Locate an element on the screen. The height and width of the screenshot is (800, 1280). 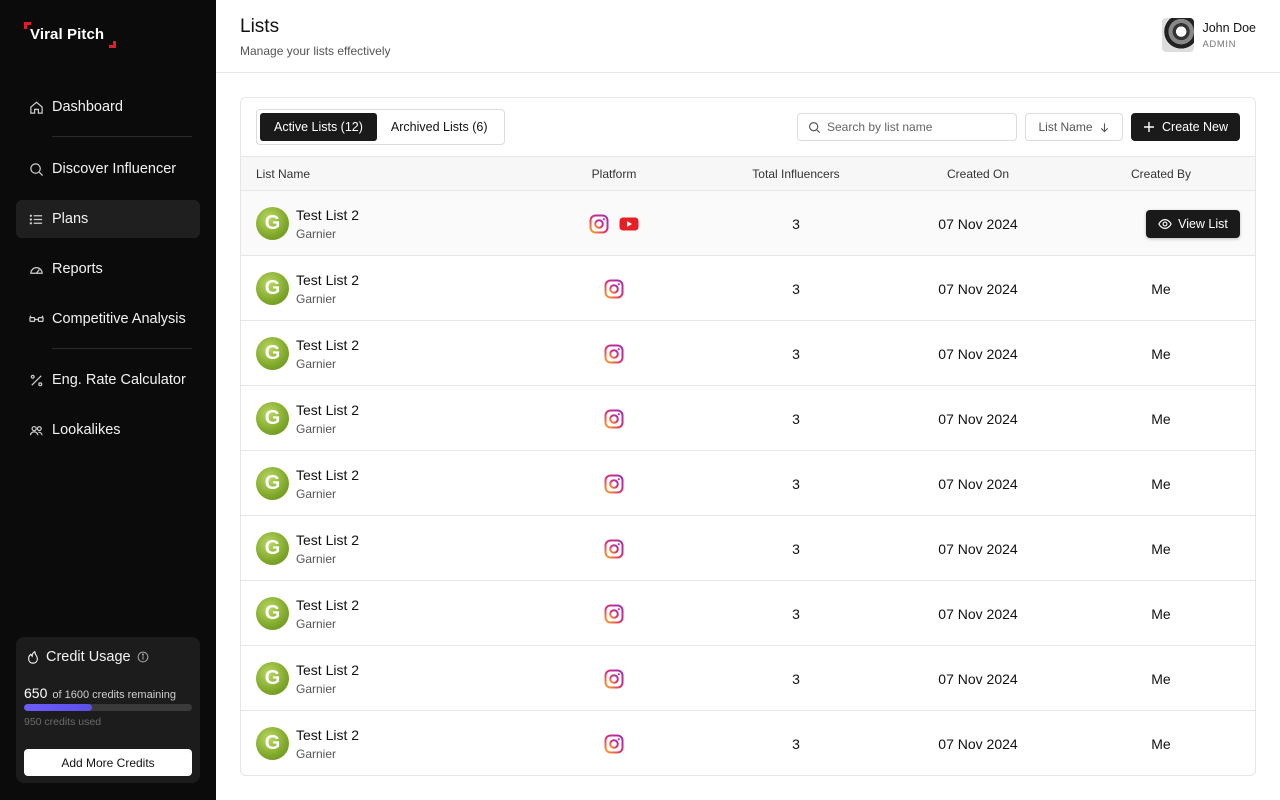
sidebar-item-discover-influencer: Discover Influencer is located at coordinates (108, 169).